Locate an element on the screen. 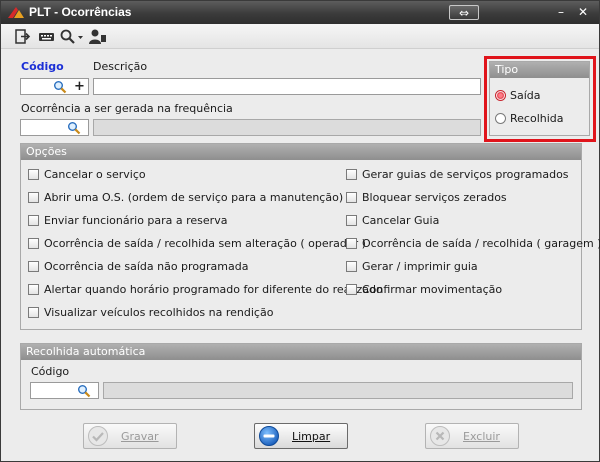  delete-icon is located at coordinates (440, 436).